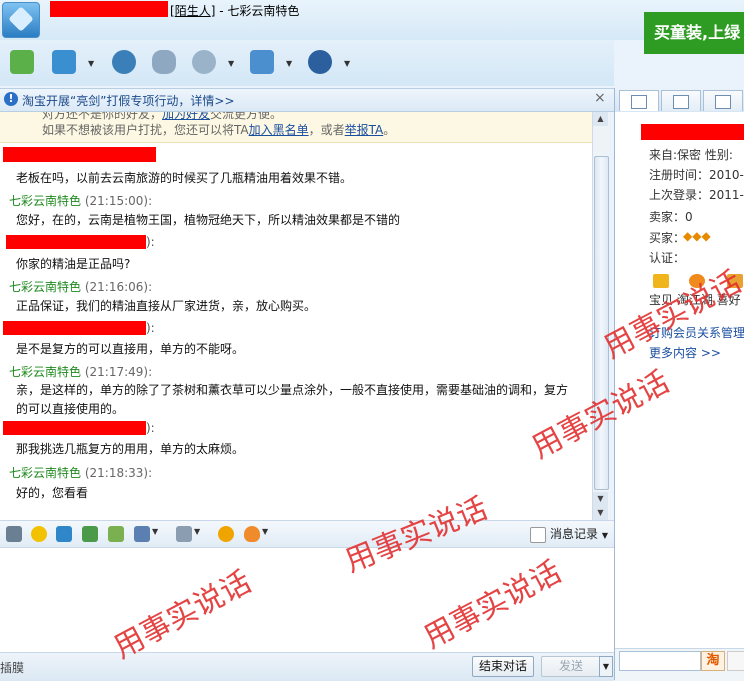 The image size is (744, 681). Describe the element at coordinates (204, 62) in the screenshot. I see `webcam-icon` at that location.